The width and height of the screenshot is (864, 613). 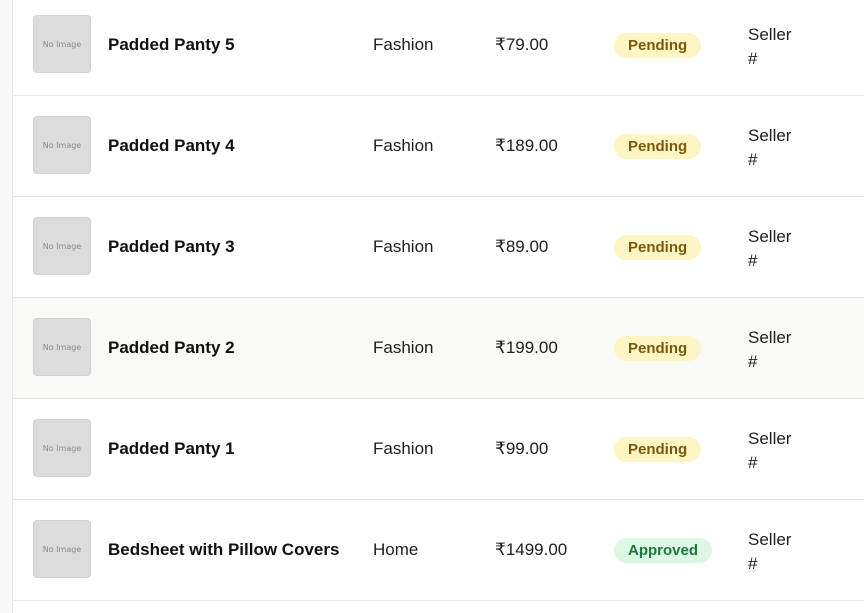 I want to click on product-category: Home, so click(x=396, y=549).